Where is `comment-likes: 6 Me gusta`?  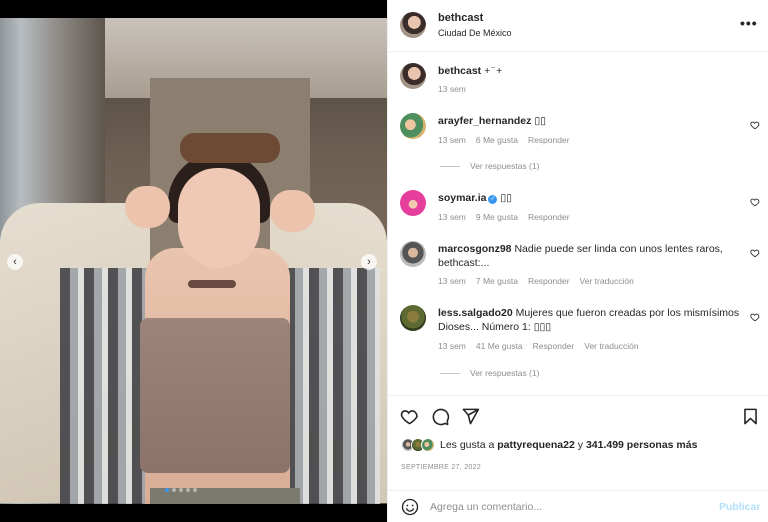 comment-likes: 6 Me gusta is located at coordinates (497, 140).